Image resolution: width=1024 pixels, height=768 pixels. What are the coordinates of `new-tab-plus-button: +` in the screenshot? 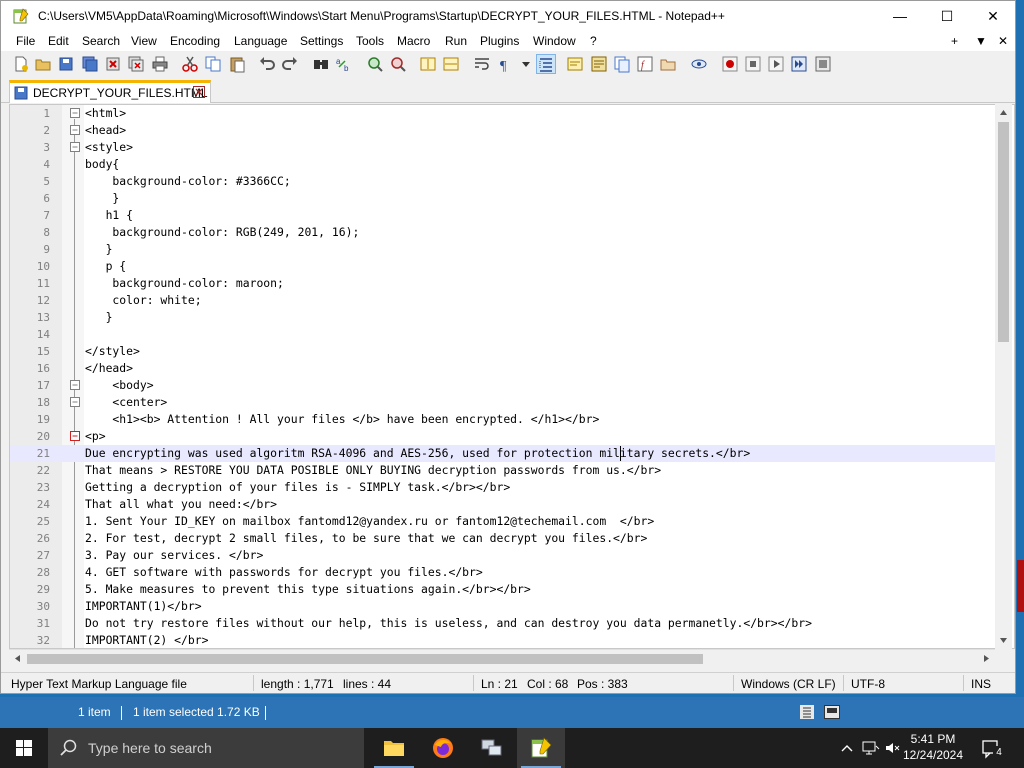 It's located at (954, 41).